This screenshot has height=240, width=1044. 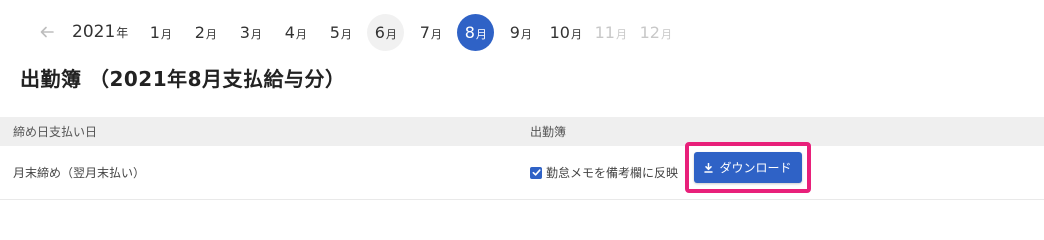 What do you see at coordinates (559, 32) in the screenshot?
I see `month-number: 10` at bounding box center [559, 32].